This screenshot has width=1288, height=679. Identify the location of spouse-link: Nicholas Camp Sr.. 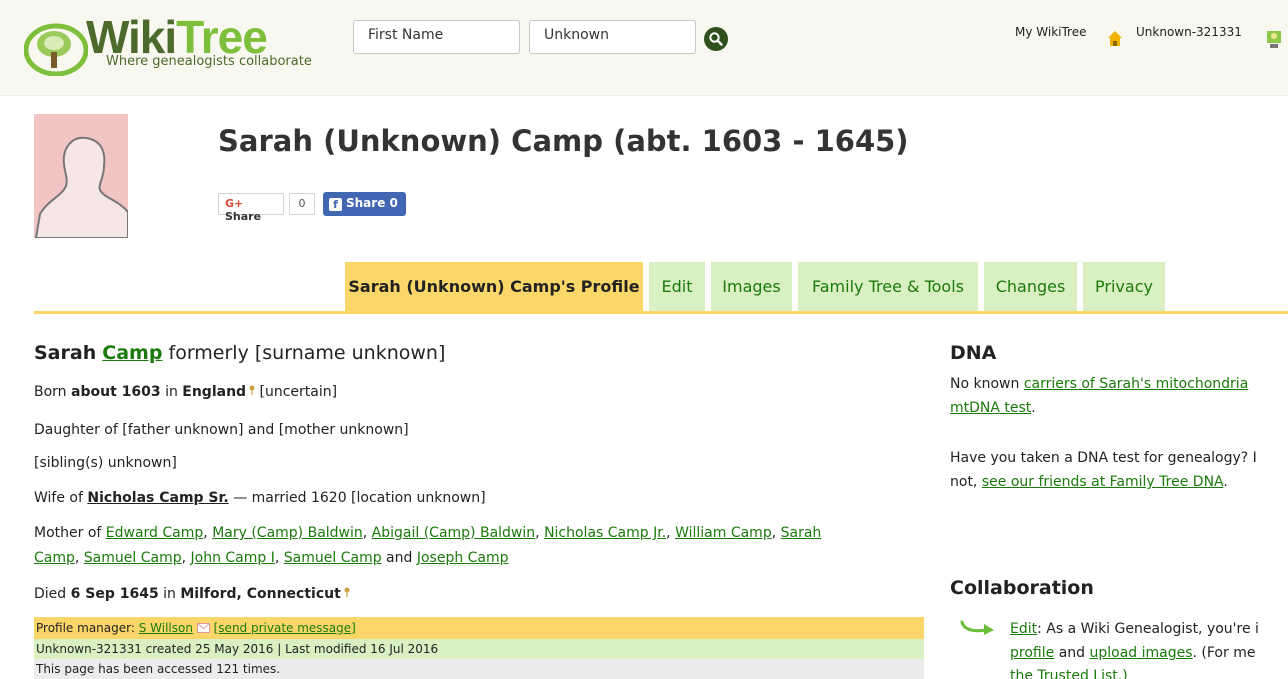
(157, 498).